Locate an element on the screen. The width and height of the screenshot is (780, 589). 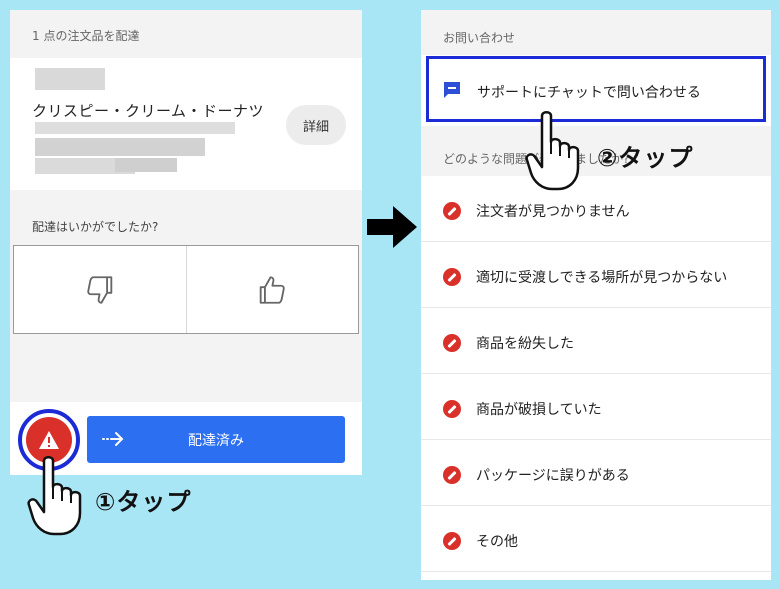
thumbs-down-button is located at coordinates (100, 289).